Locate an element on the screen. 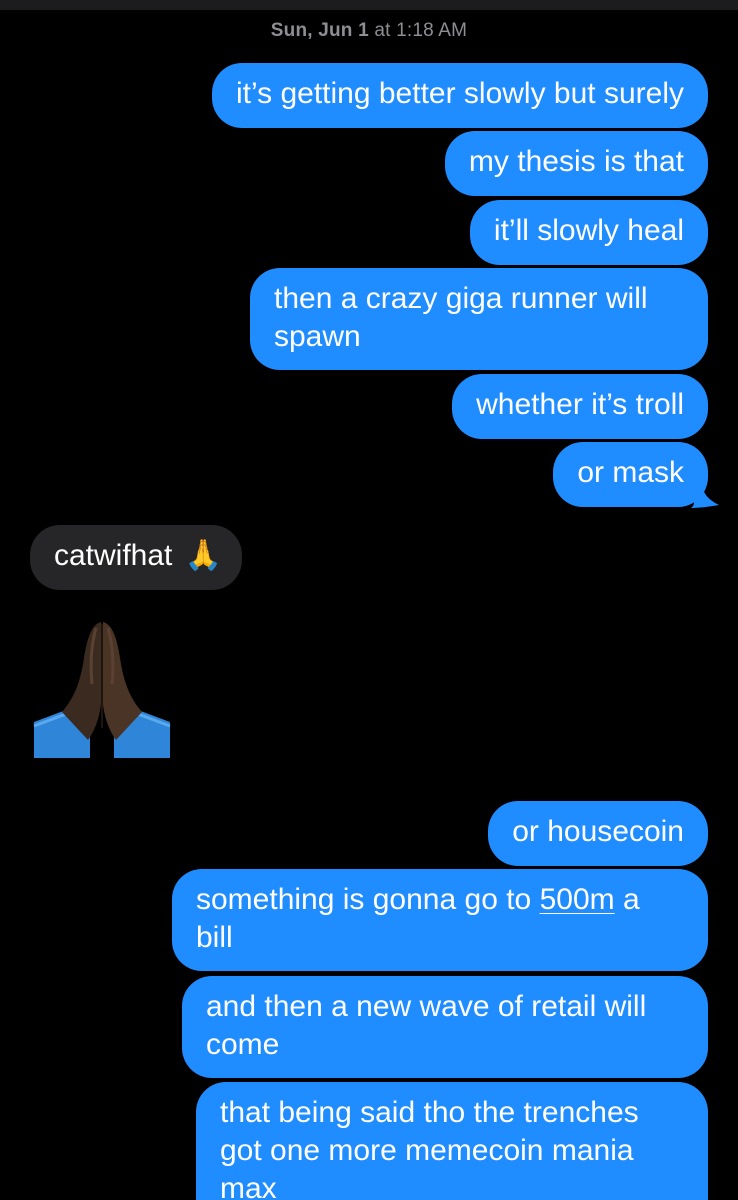 Image resolution: width=738 pixels, height=1200 pixels. message-text-part: something is gonna go to is located at coordinates (368, 899).